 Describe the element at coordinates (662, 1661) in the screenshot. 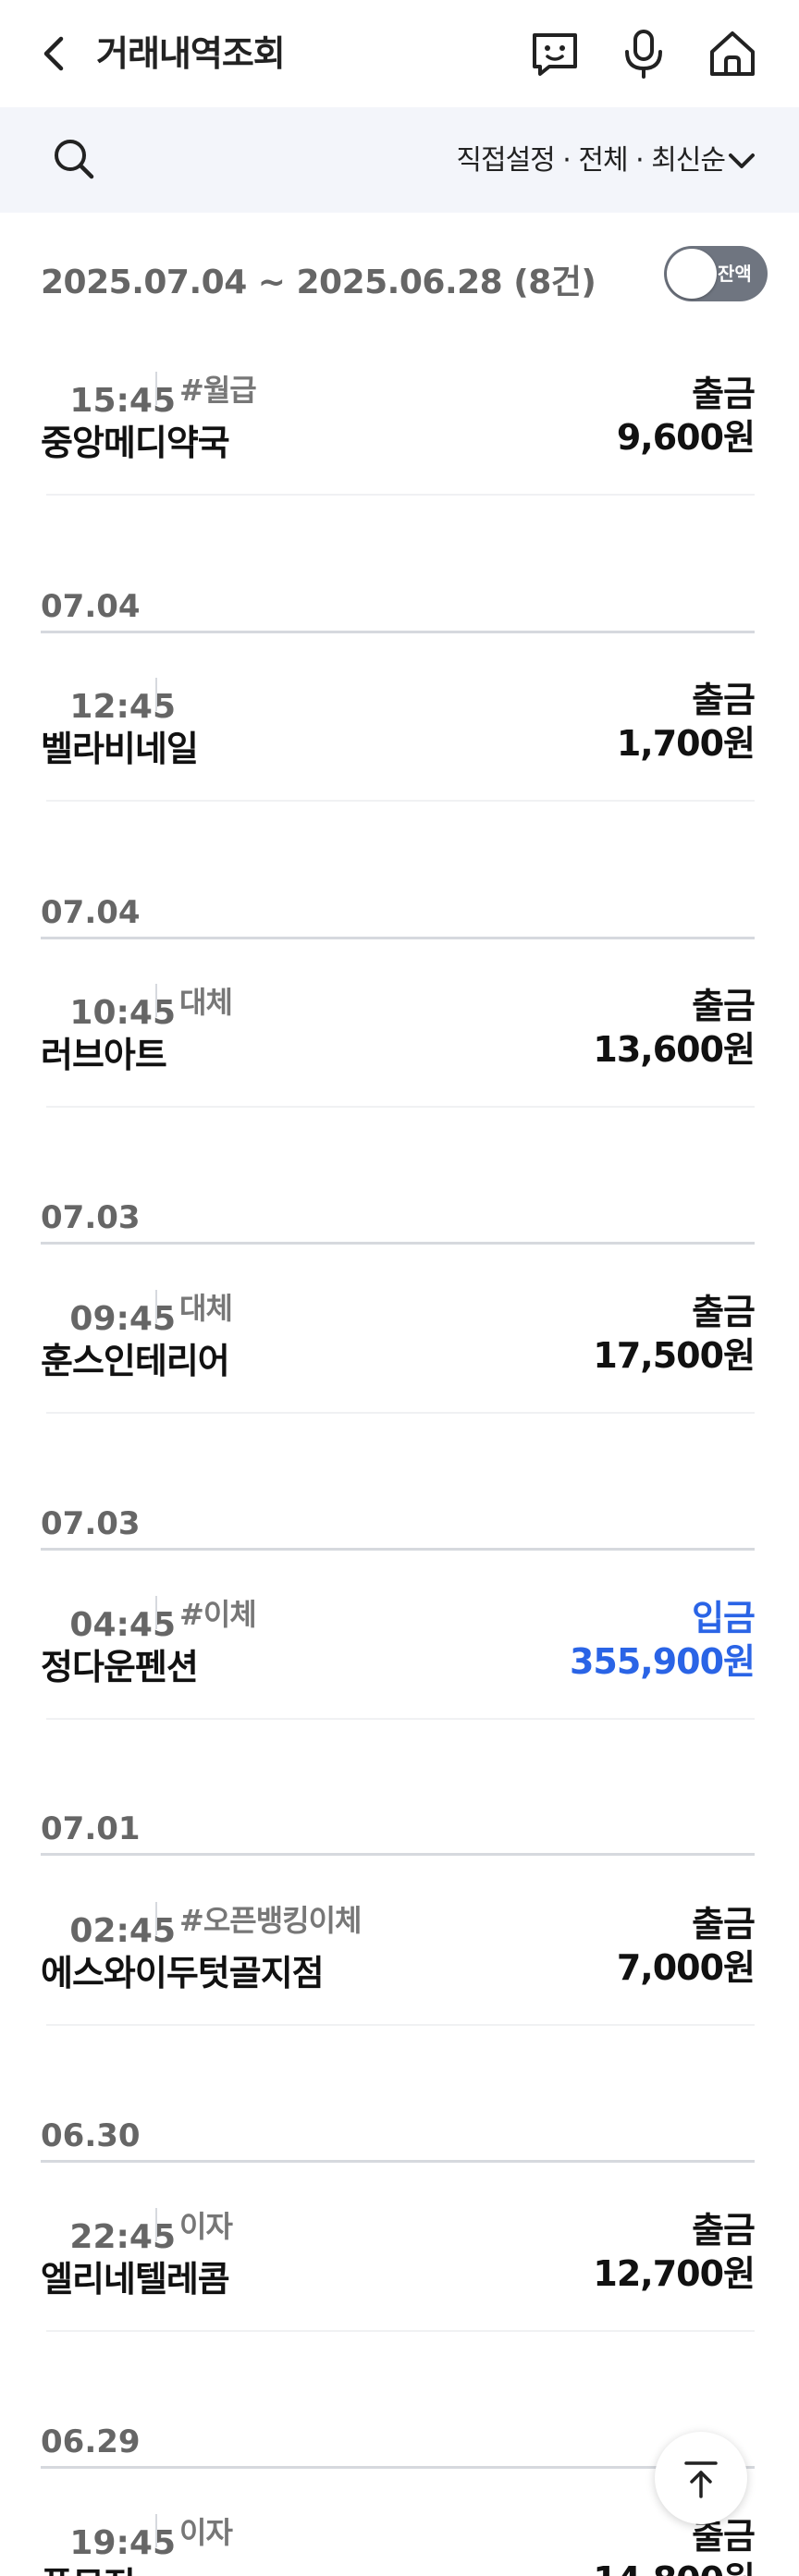

I see `transaction-amount: 355,900원` at that location.